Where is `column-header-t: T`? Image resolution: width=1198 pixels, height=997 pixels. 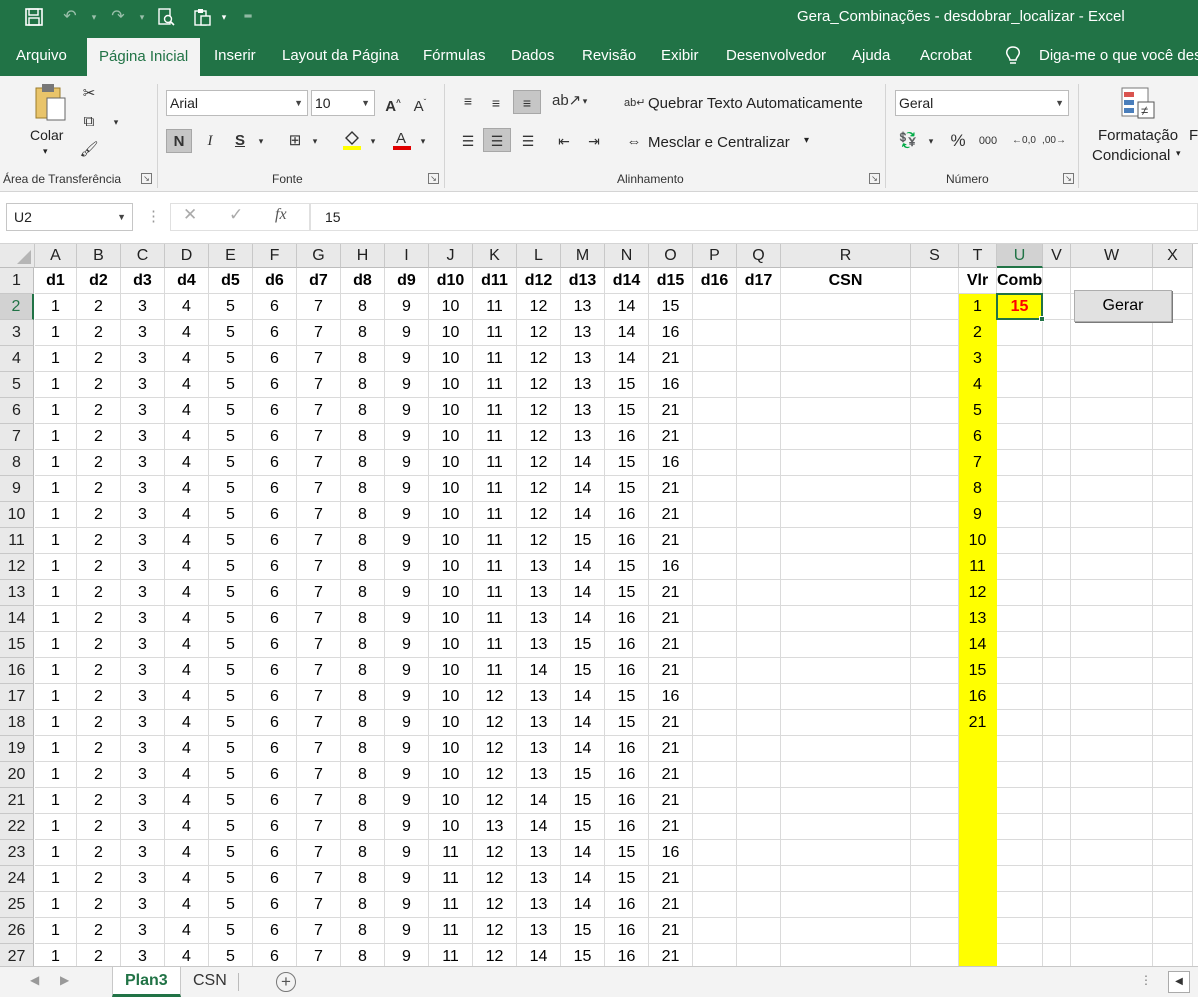 column-header-t: T is located at coordinates (978, 256).